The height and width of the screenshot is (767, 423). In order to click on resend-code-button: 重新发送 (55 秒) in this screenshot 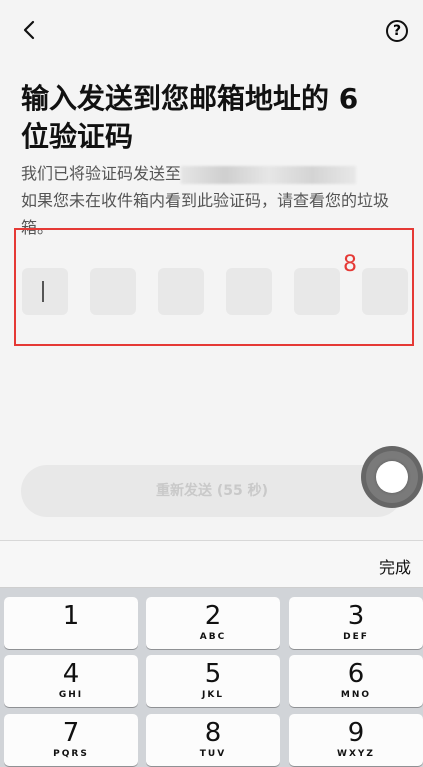, I will do `click(212, 491)`.